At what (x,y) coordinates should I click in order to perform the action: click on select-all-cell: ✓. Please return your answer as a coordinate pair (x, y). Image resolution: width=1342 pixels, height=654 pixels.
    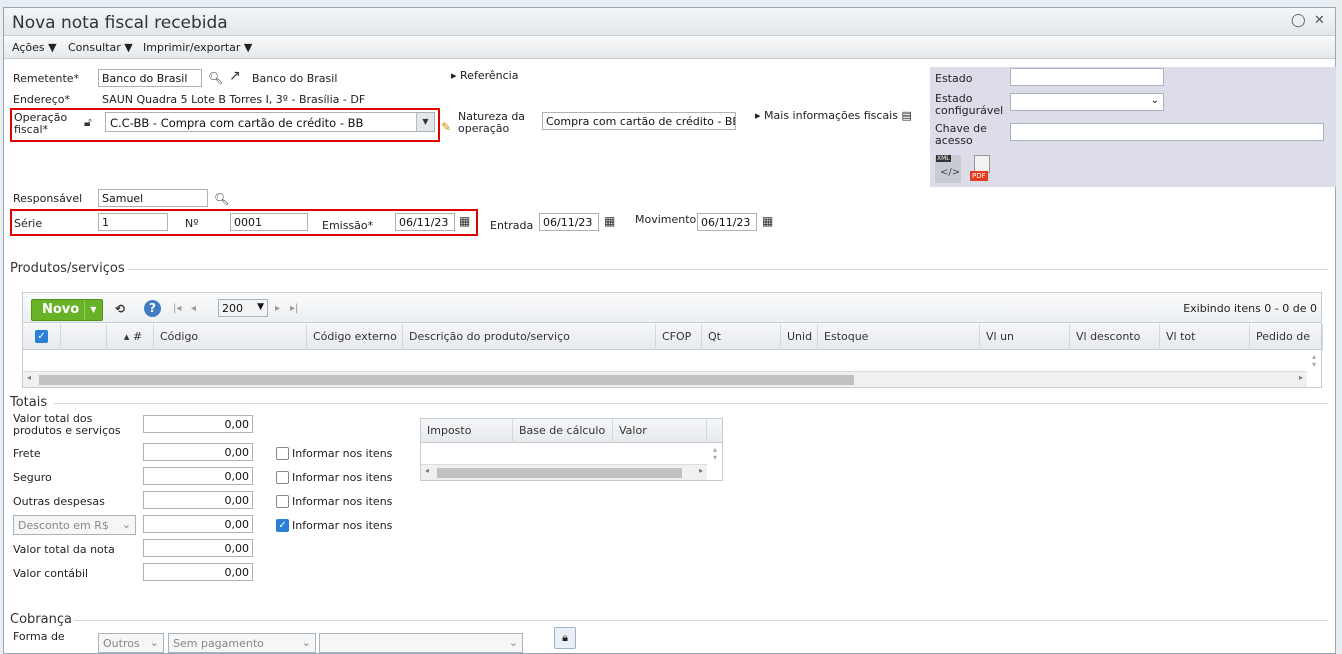
    Looking at the image, I should click on (42, 337).